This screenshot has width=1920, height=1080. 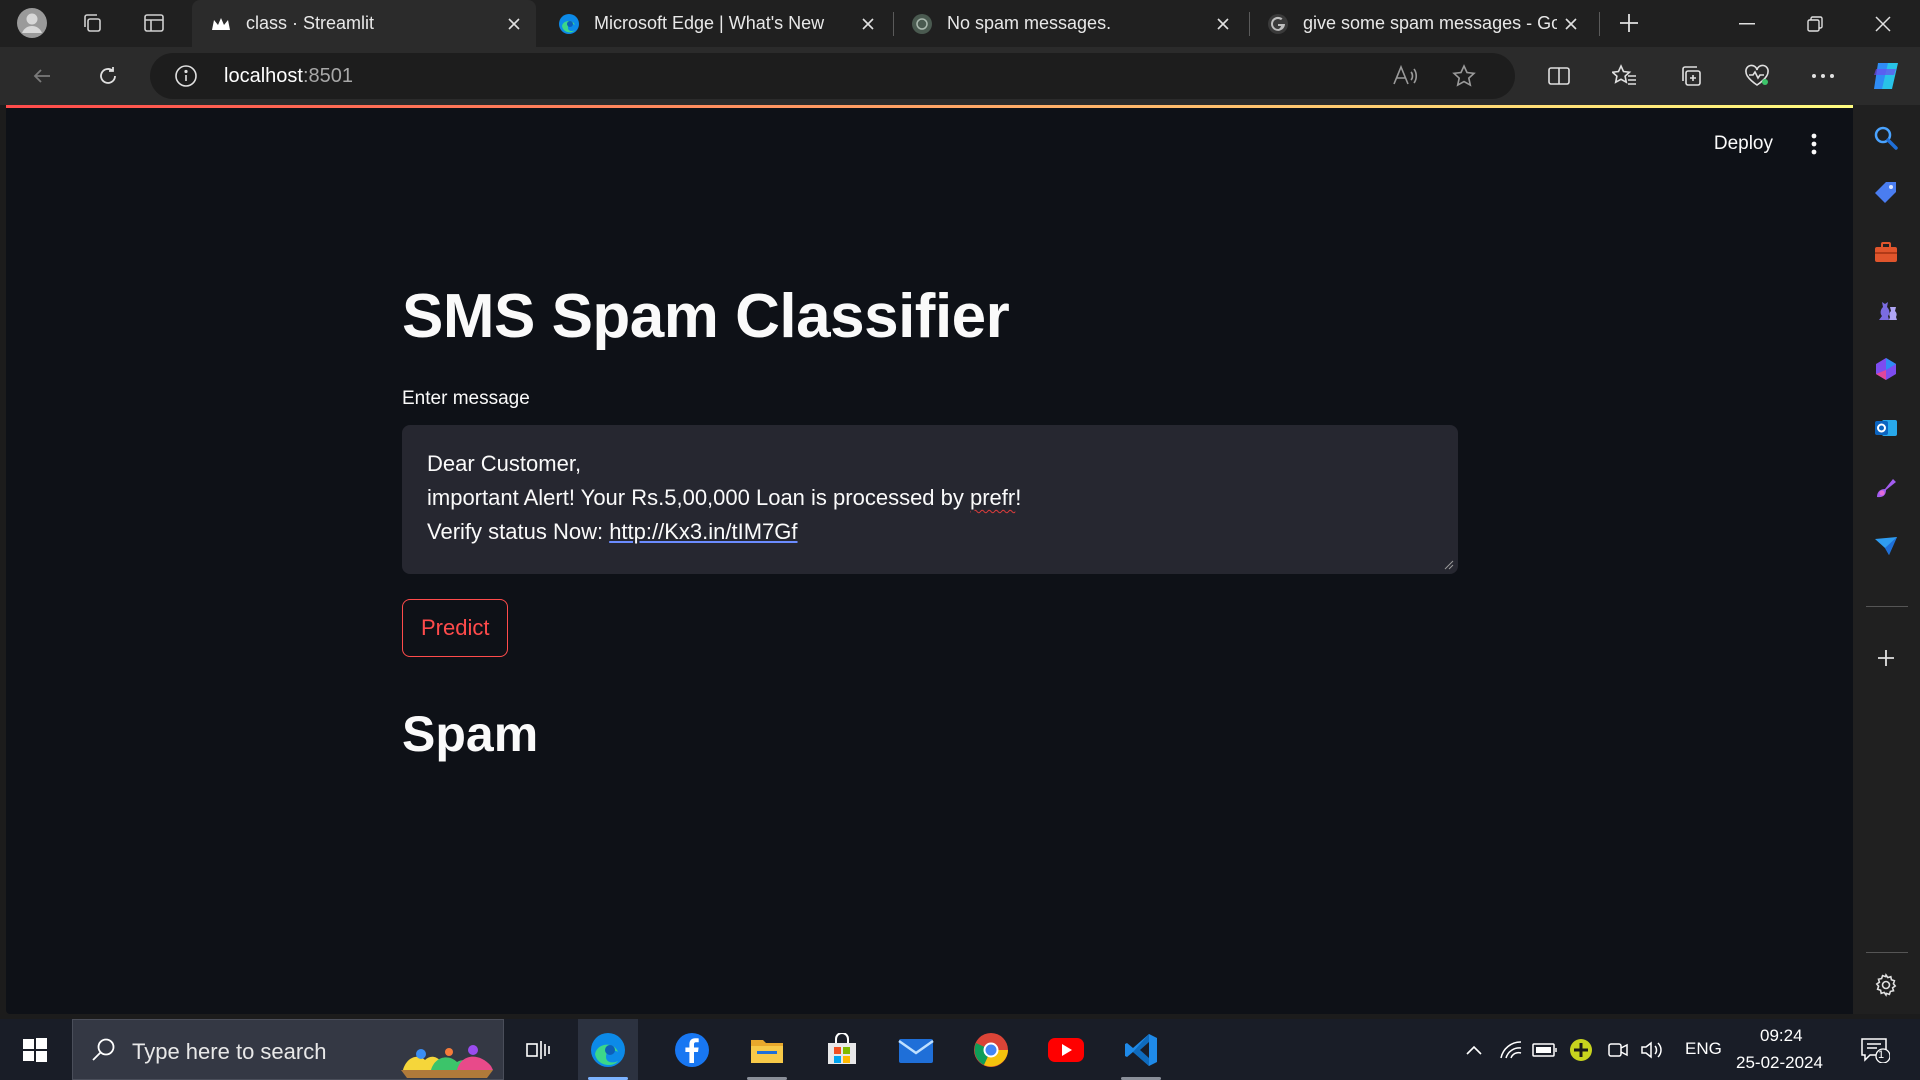 I want to click on tab-title: No spam messages., so click(x=1029, y=23).